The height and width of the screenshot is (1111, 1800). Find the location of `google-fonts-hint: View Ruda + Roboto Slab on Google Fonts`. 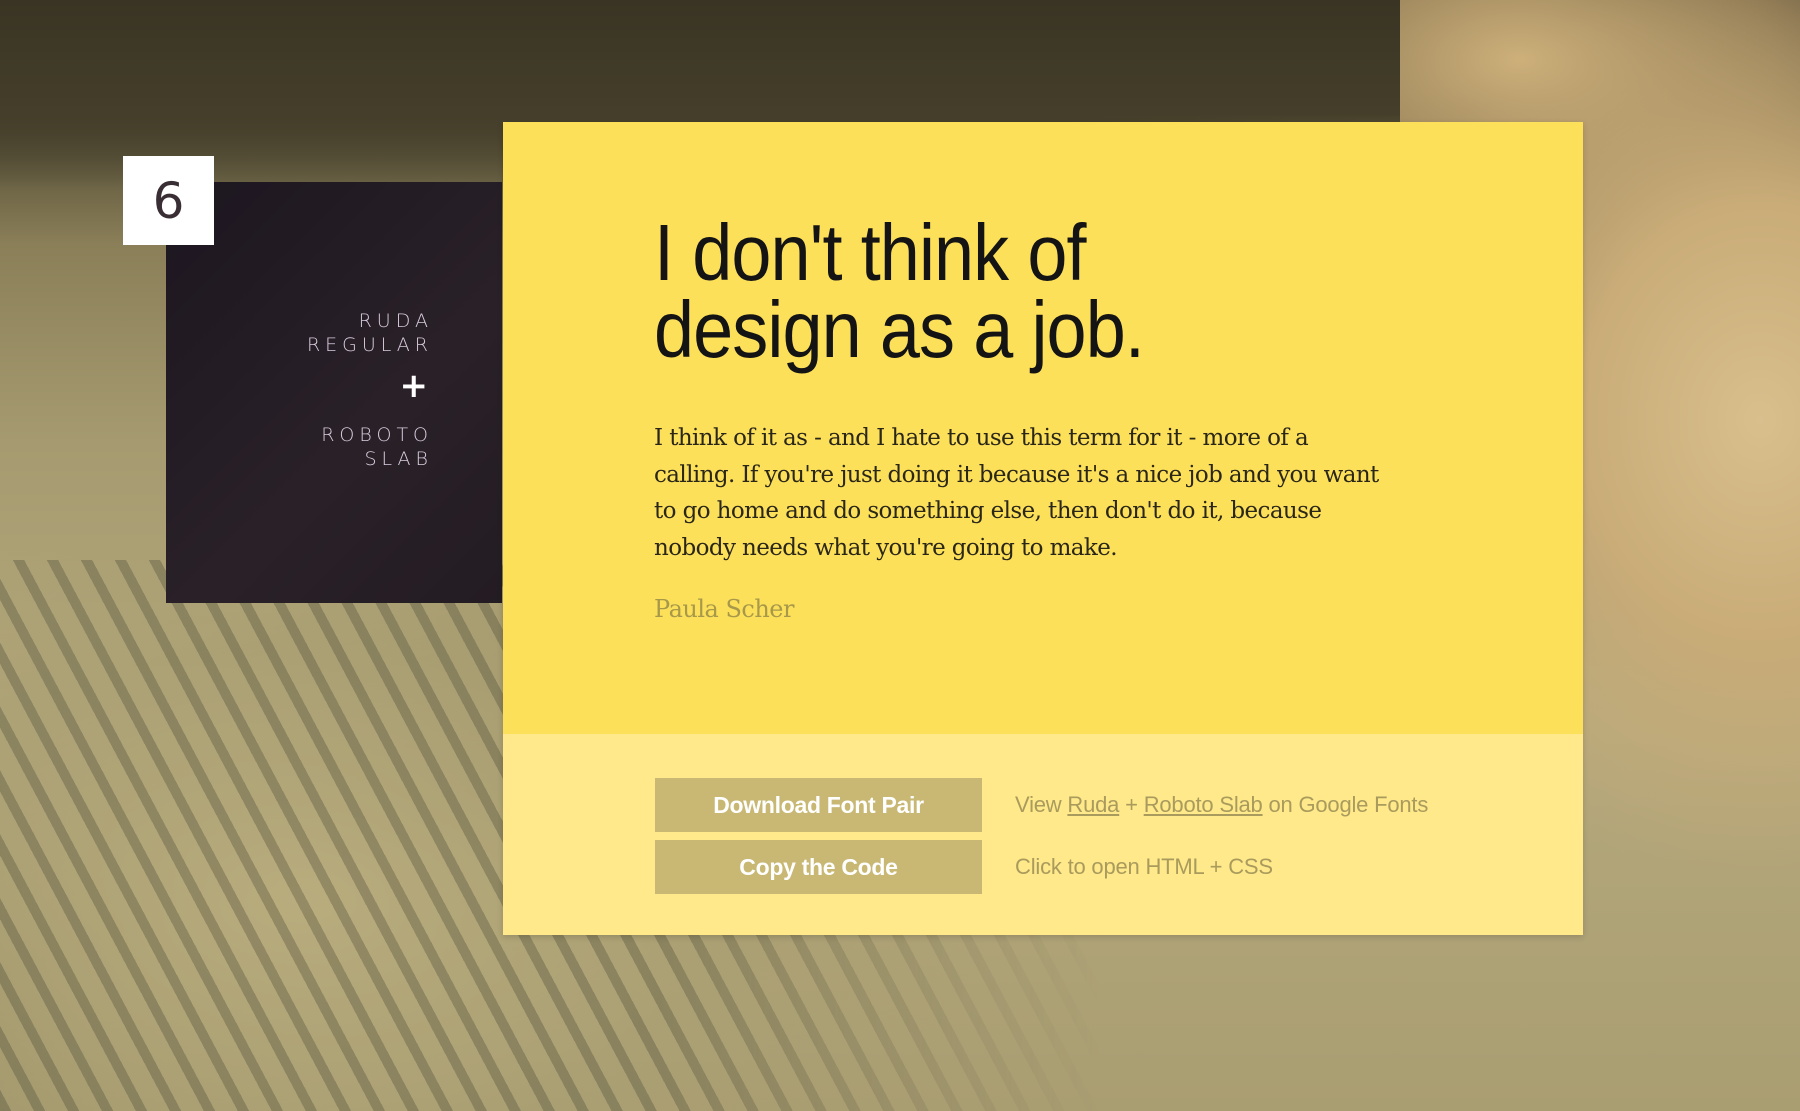

google-fonts-hint: View Ruda + Roboto Slab on Google Fonts is located at coordinates (1221, 805).